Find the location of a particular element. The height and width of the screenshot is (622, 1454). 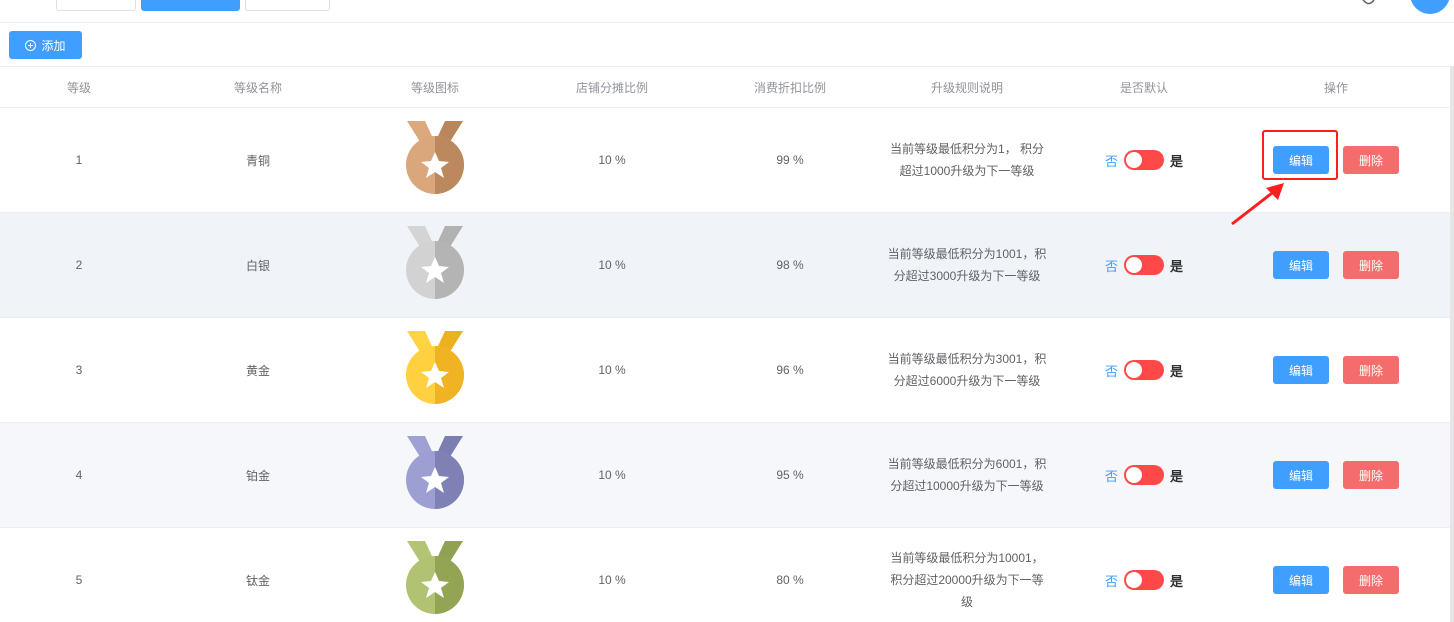

discount-value: 80 % is located at coordinates (790, 580).